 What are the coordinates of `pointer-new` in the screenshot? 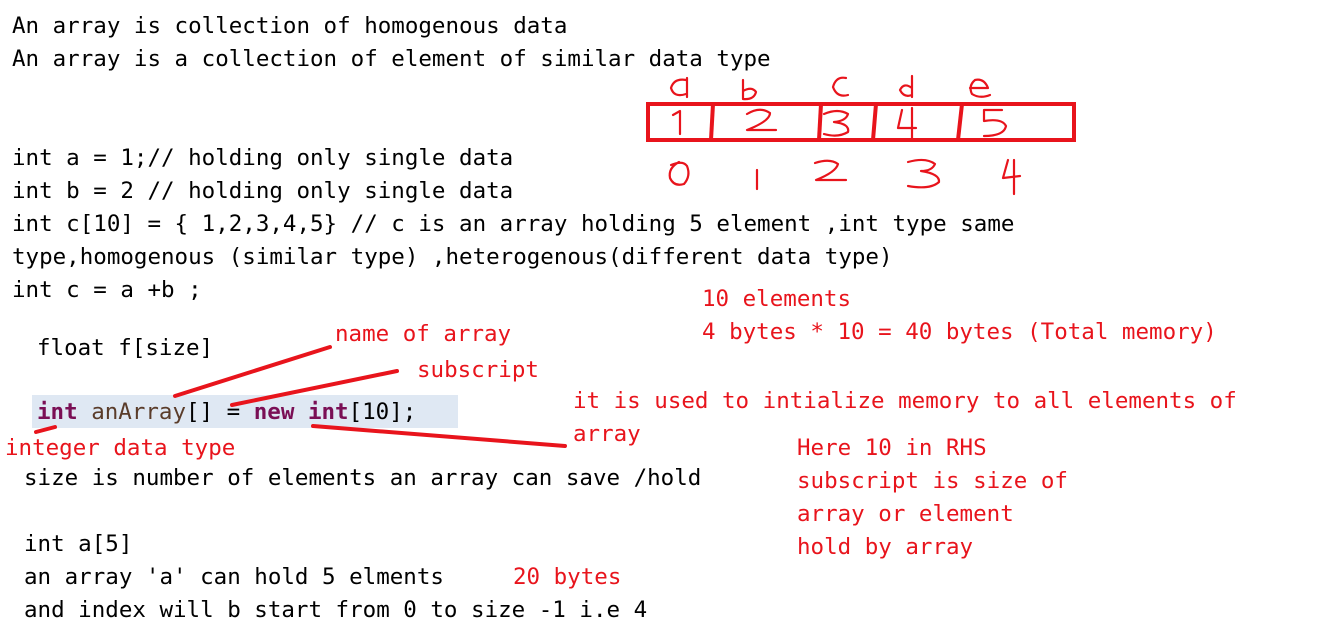 It's located at (439, 436).